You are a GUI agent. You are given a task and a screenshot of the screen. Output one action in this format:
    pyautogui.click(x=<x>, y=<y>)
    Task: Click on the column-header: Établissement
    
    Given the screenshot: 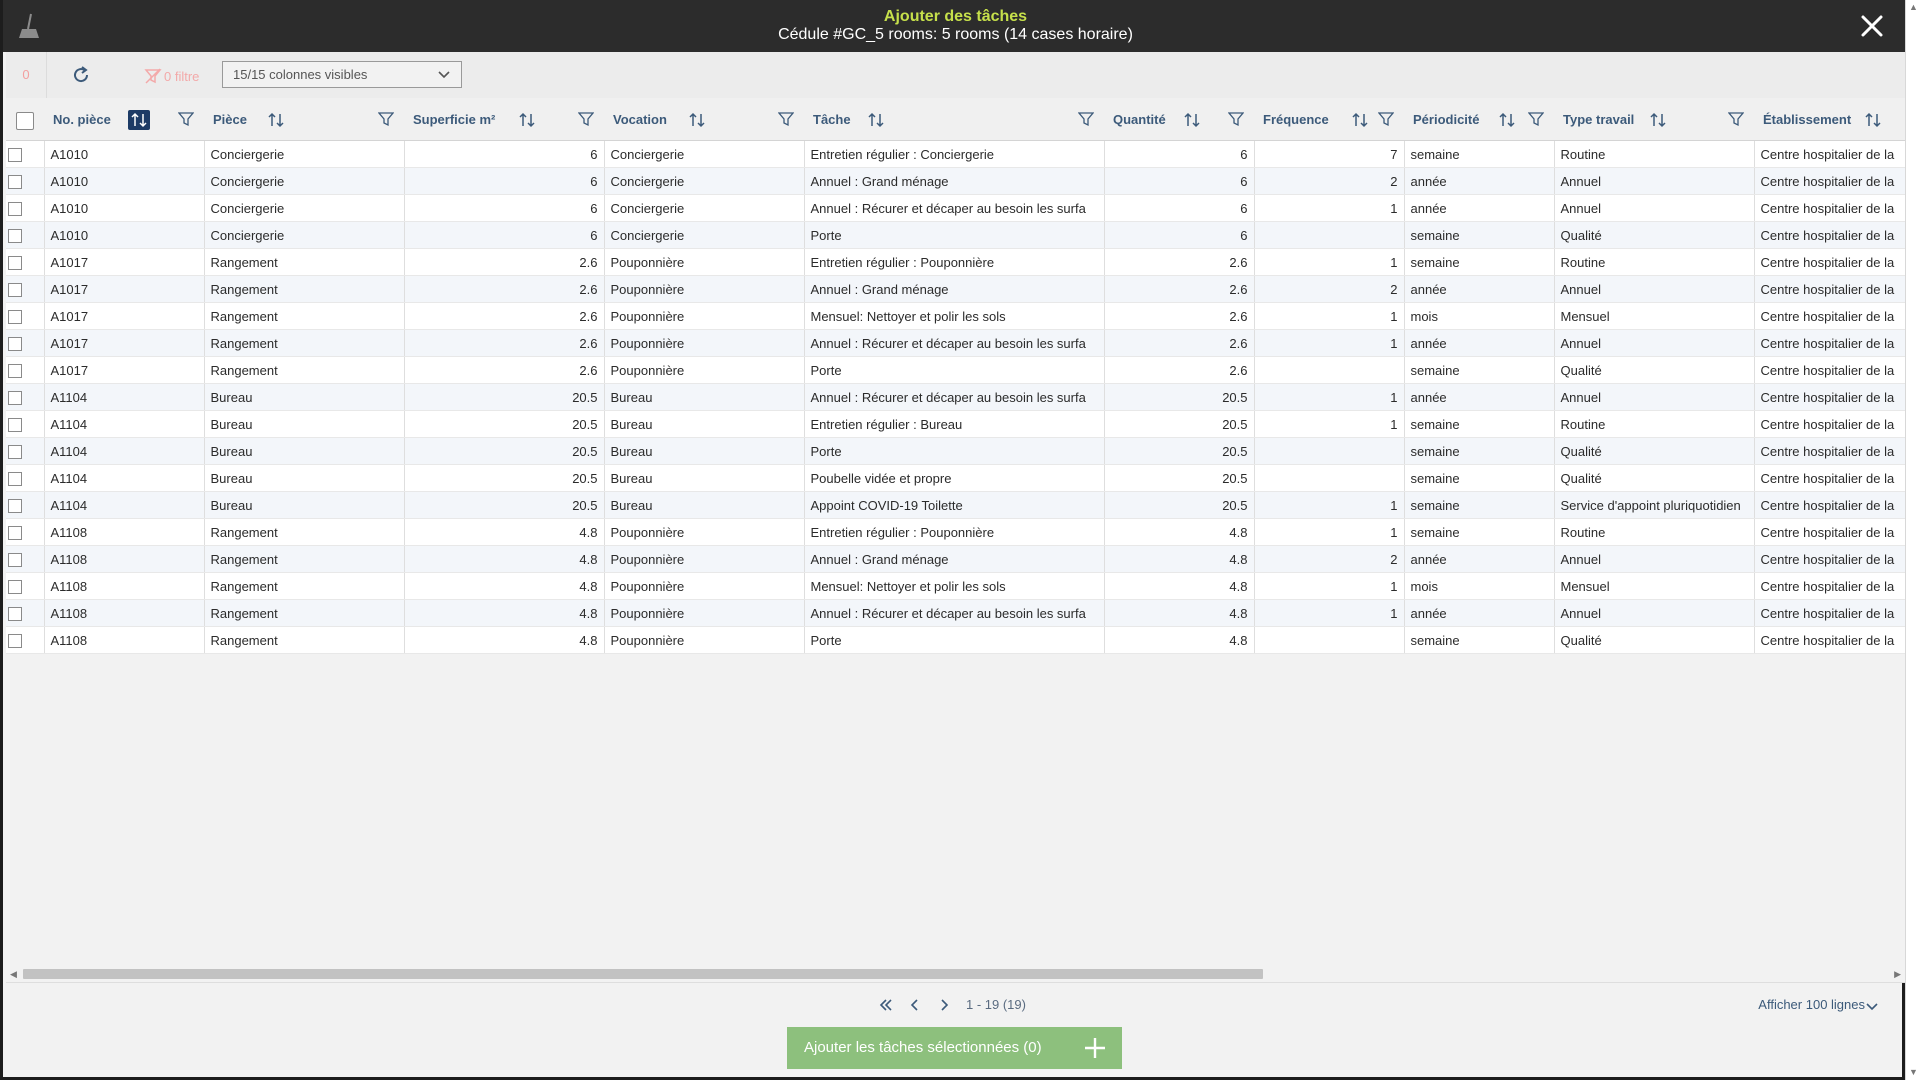 What is the action you would take?
    pyautogui.click(x=1829, y=119)
    